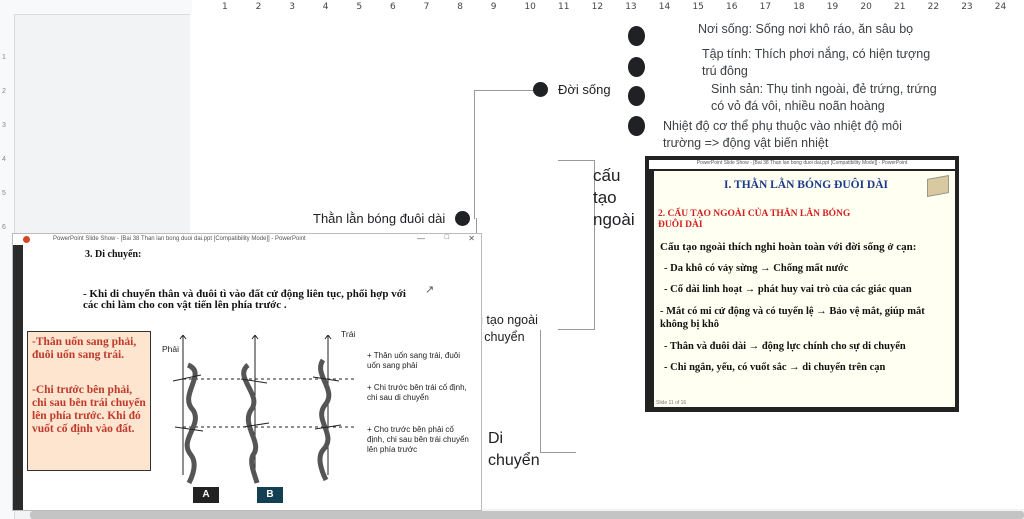 This screenshot has width=1024, height=519. Describe the element at coordinates (900, 7) in the screenshot. I see `ruler-mark: 21` at that location.